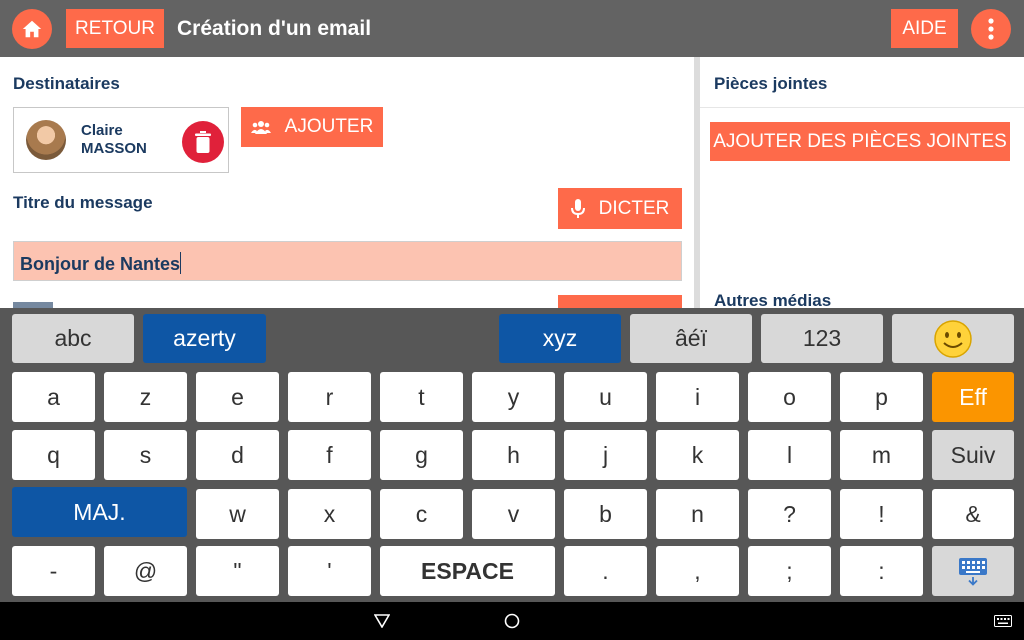  What do you see at coordinates (789, 397) in the screenshot?
I see `key-o: o` at bounding box center [789, 397].